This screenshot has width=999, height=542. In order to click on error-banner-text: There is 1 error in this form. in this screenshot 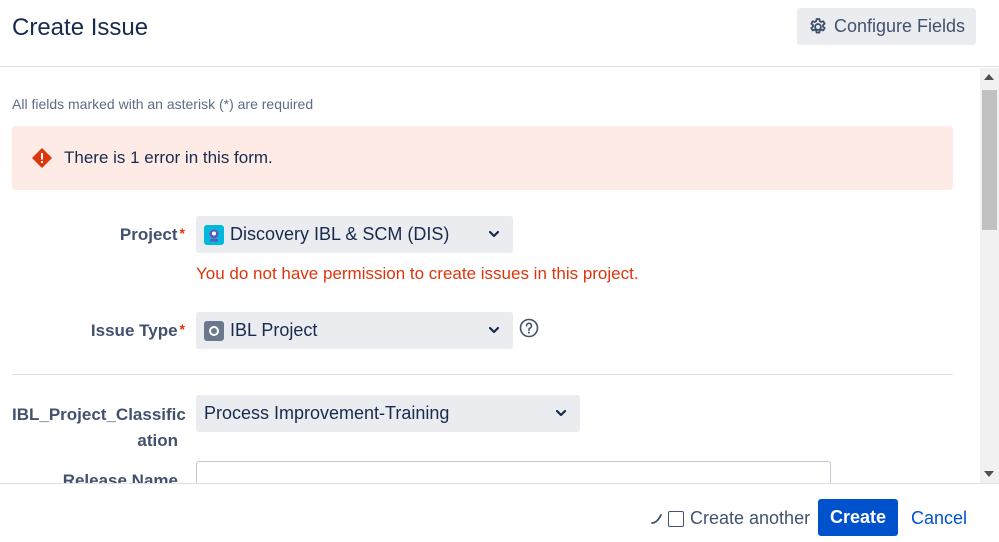, I will do `click(168, 157)`.